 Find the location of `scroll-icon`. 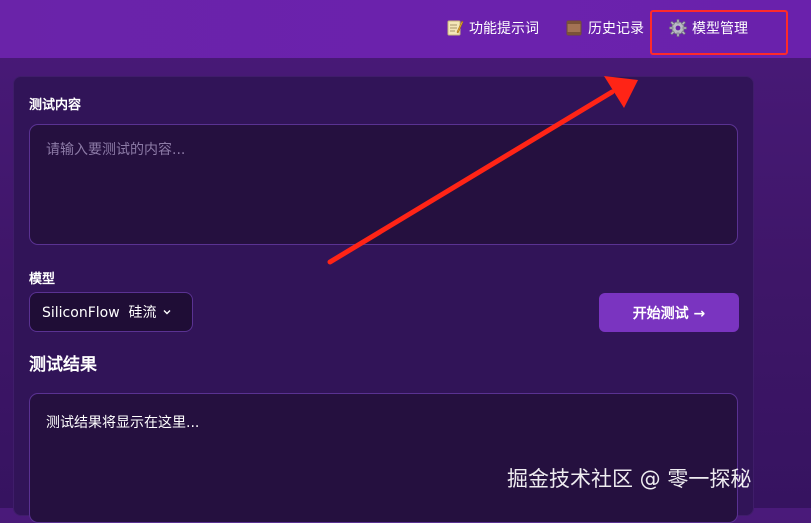

scroll-icon is located at coordinates (574, 28).